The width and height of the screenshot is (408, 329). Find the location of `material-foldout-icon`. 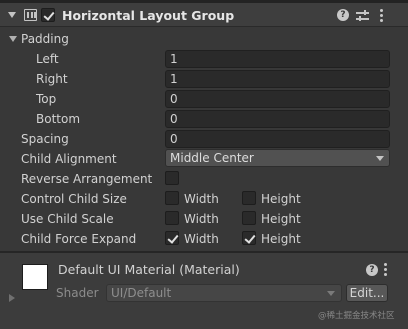

material-foldout-icon is located at coordinates (12, 298).